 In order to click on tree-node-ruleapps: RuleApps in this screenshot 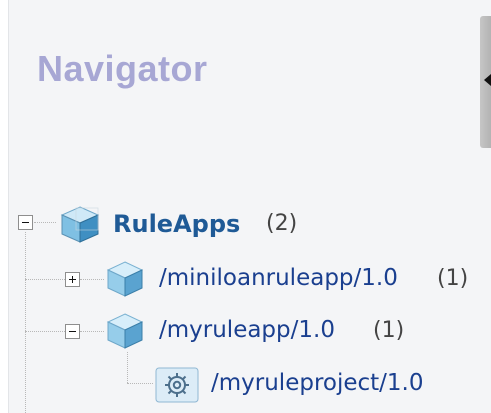, I will do `click(176, 224)`.